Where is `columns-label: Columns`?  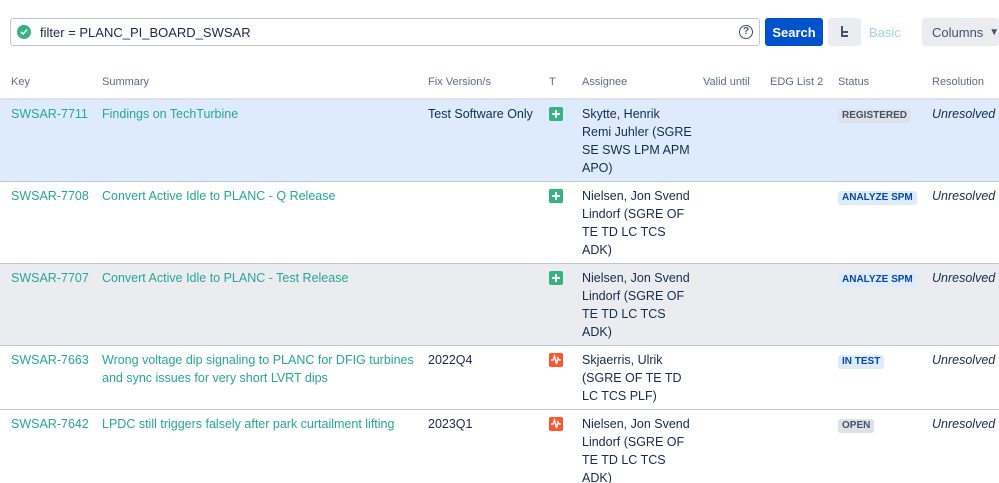
columns-label: Columns is located at coordinates (958, 32).